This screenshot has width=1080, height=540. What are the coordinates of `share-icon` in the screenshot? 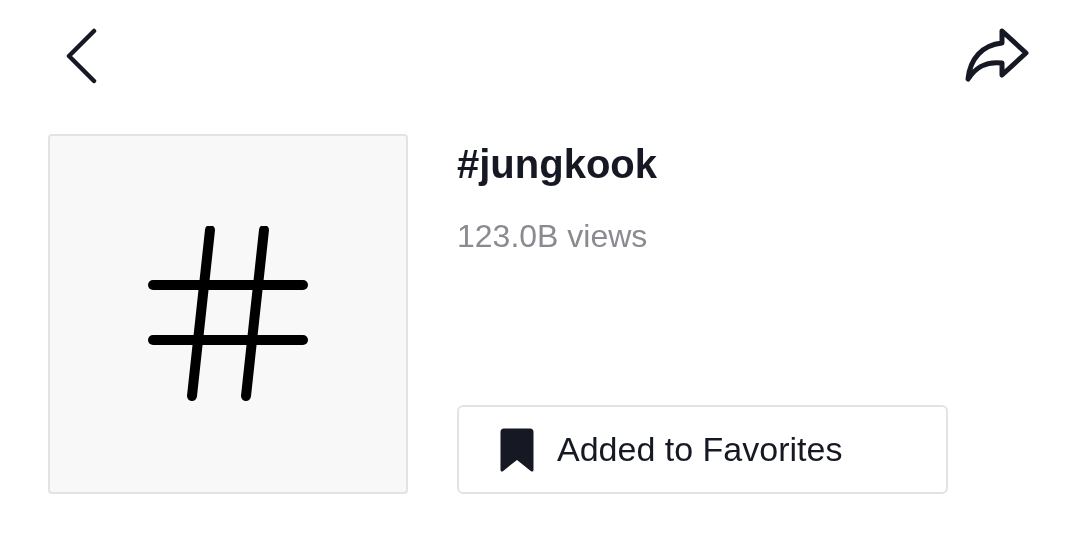 It's located at (997, 56).